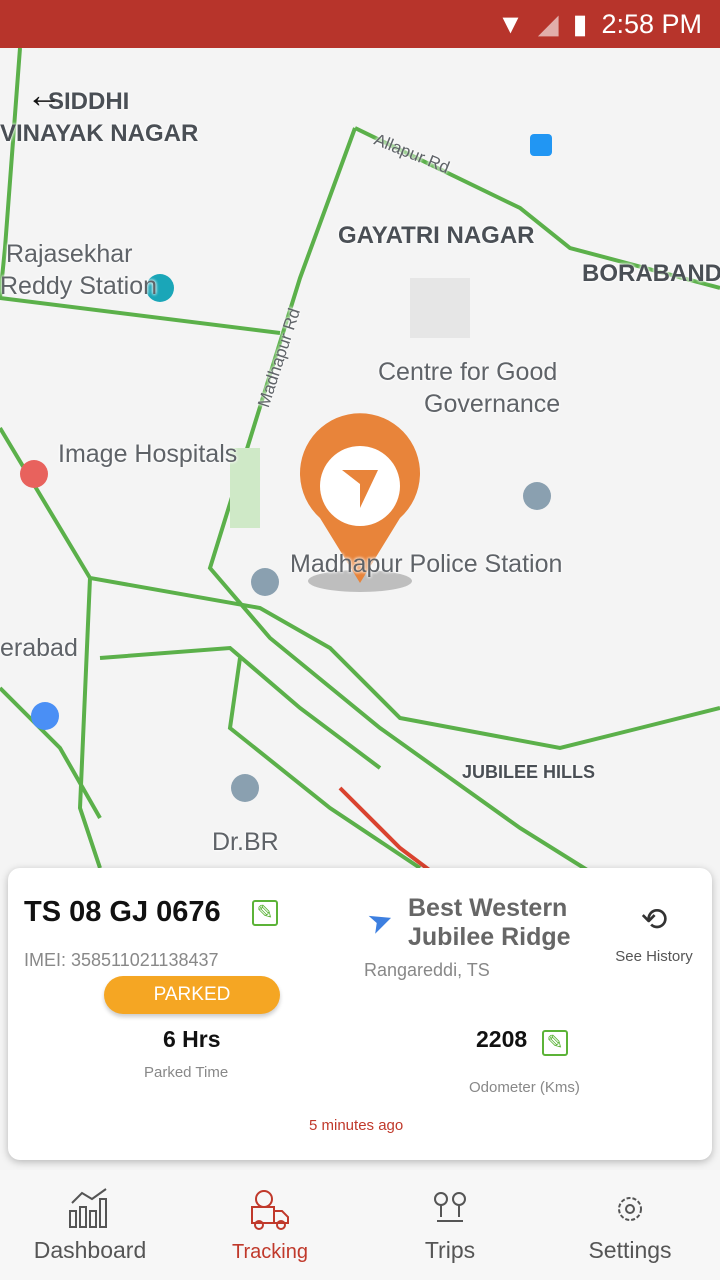 The width and height of the screenshot is (720, 1280). I want to click on vehicle-plate: TS 08 GJ 0676, so click(122, 912).